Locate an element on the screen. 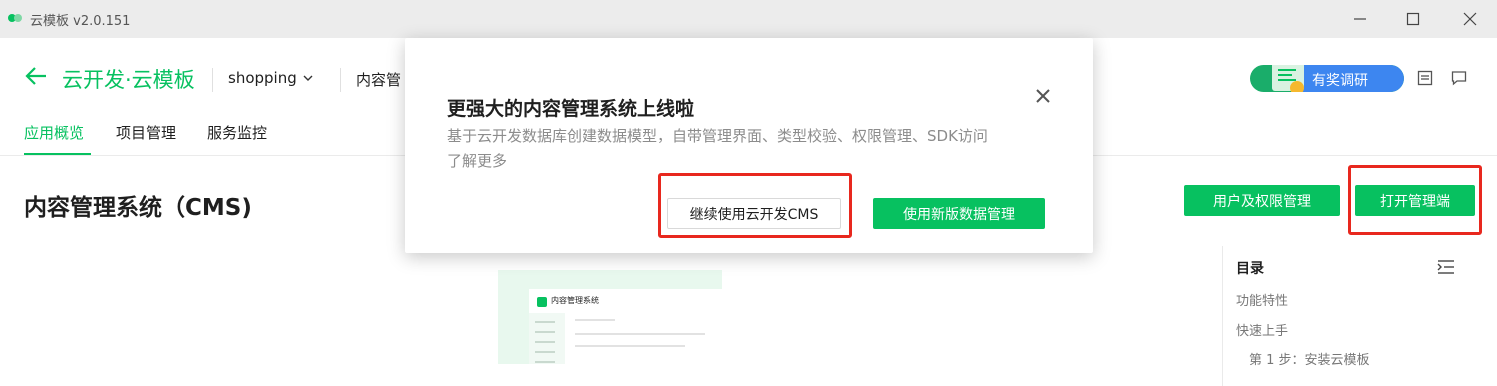 The image size is (1497, 386). minimize-icon is located at coordinates (1360, 19).